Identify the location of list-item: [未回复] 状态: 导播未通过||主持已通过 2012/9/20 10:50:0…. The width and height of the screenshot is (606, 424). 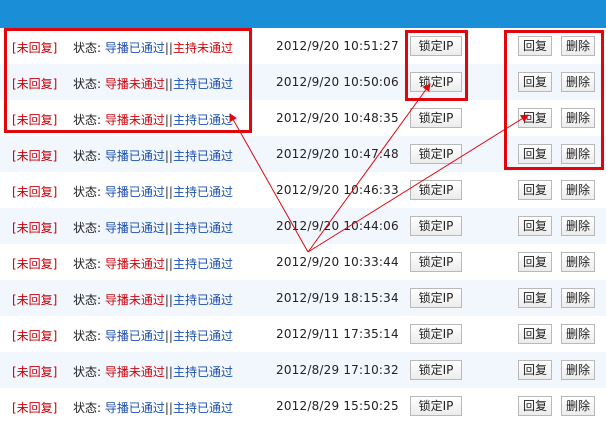
(303, 82).